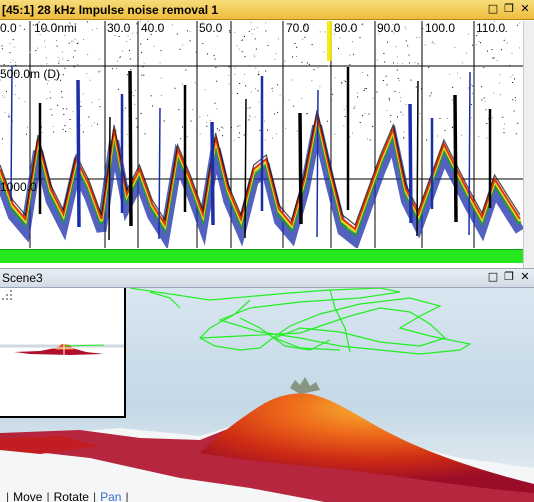 Image resolution: width=534 pixels, height=502 pixels. Describe the element at coordinates (7, 295) in the screenshot. I see `resize-grip-icon` at that location.